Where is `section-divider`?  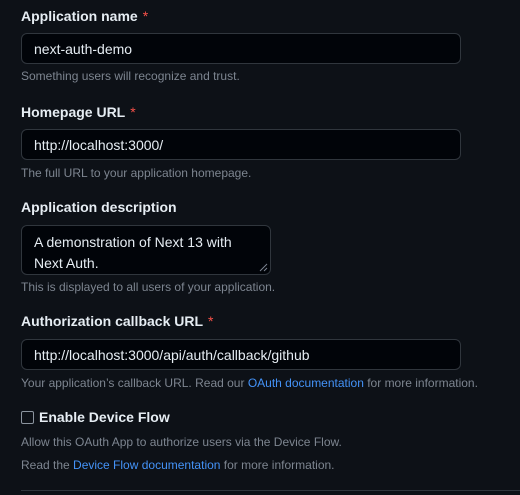
section-divider is located at coordinates (270, 490).